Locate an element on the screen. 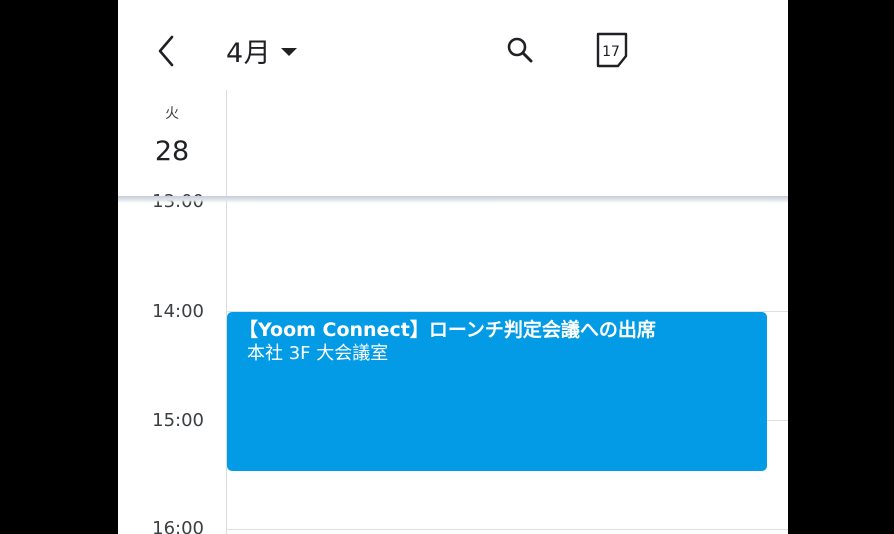  search-icon is located at coordinates (520, 50).